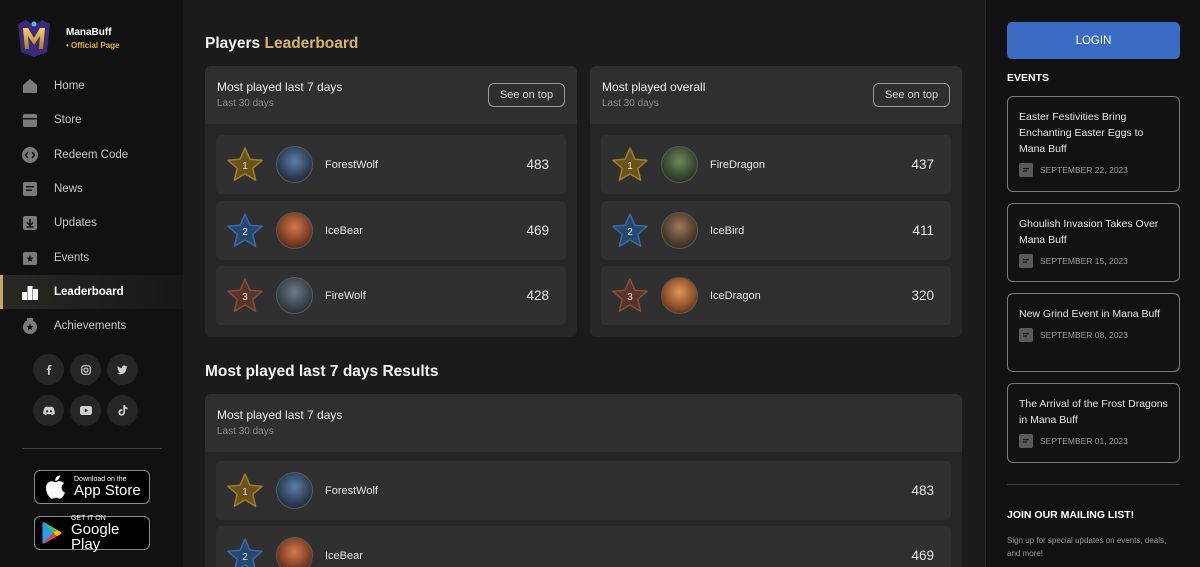  I want to click on player-name: FireDragon, so click(738, 164).